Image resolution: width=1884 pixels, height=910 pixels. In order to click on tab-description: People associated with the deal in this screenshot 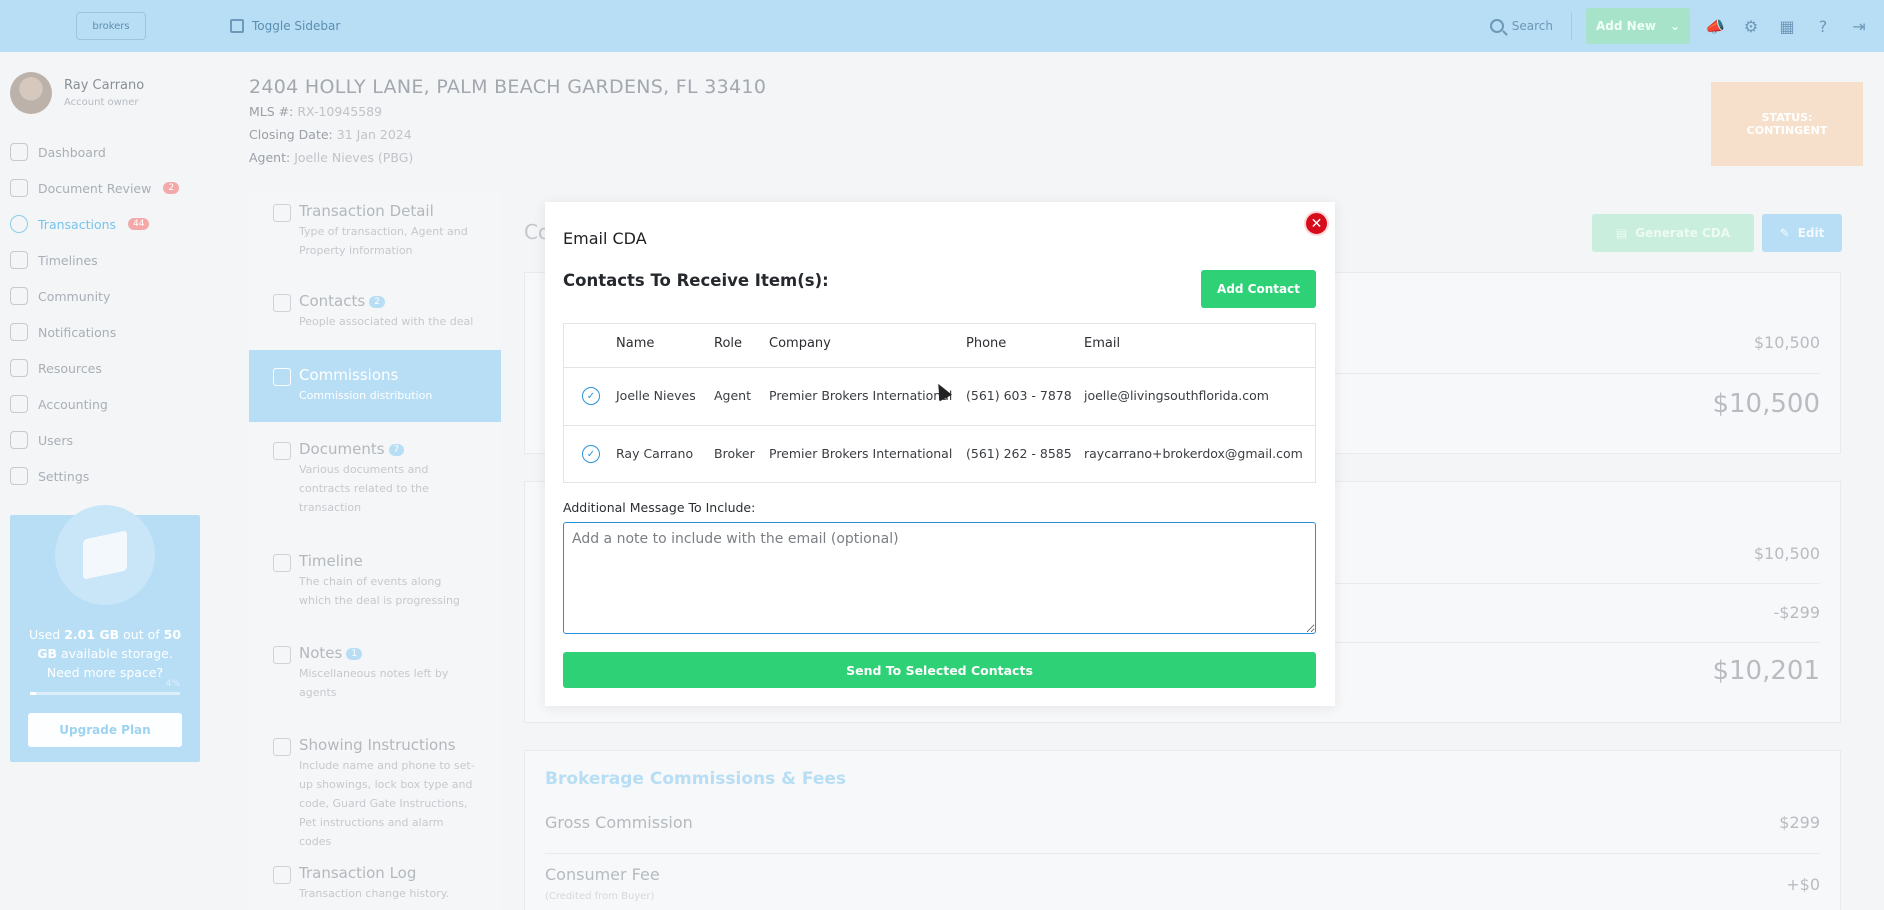, I will do `click(386, 321)`.